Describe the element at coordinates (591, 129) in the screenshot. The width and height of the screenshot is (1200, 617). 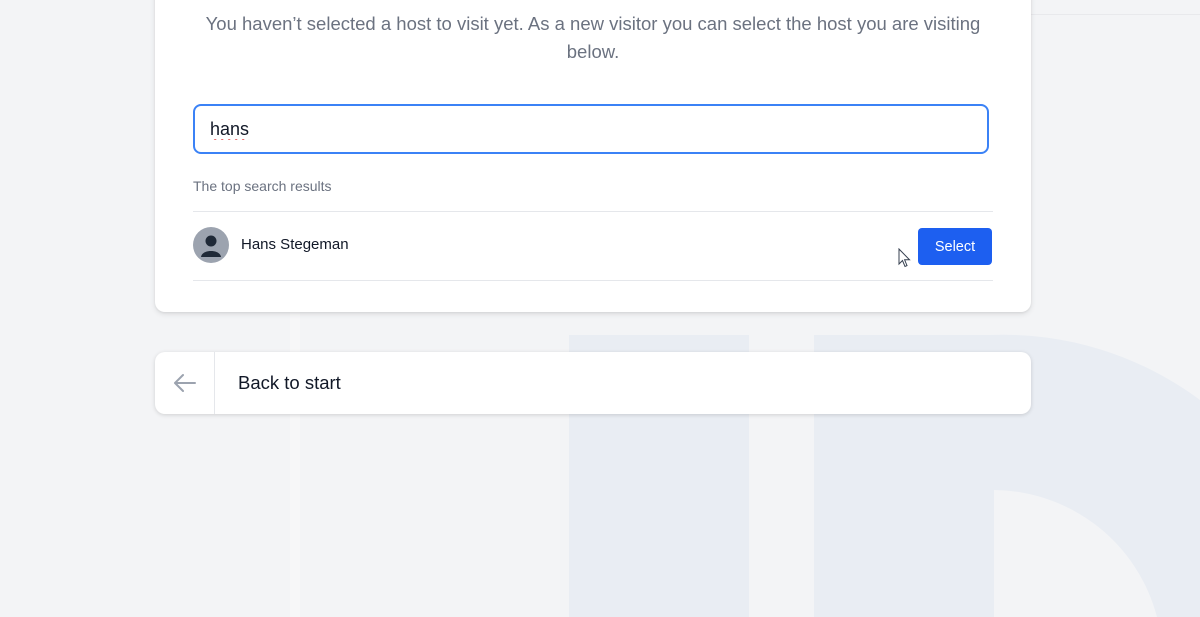
I see `host-search-input` at that location.